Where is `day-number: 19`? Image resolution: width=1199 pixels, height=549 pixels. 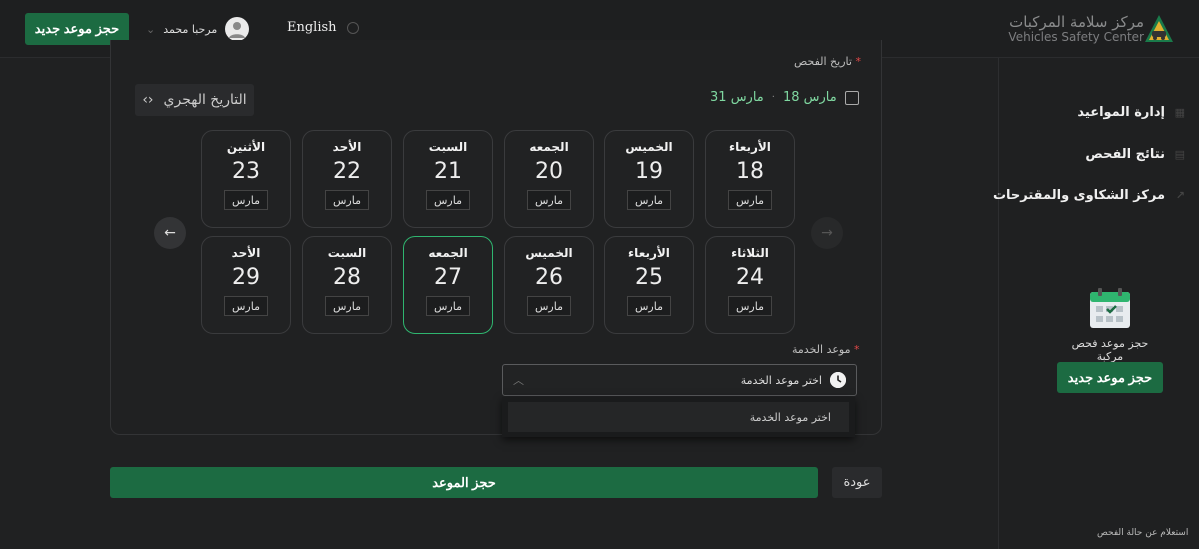
day-number: 19 is located at coordinates (649, 171).